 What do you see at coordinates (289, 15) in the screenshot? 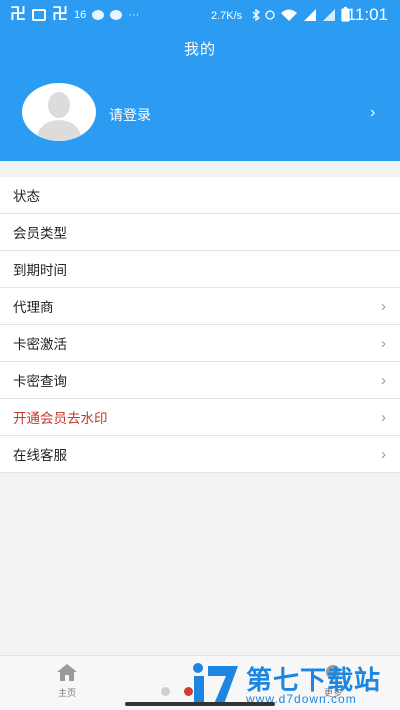
I see `wifi-icon` at bounding box center [289, 15].